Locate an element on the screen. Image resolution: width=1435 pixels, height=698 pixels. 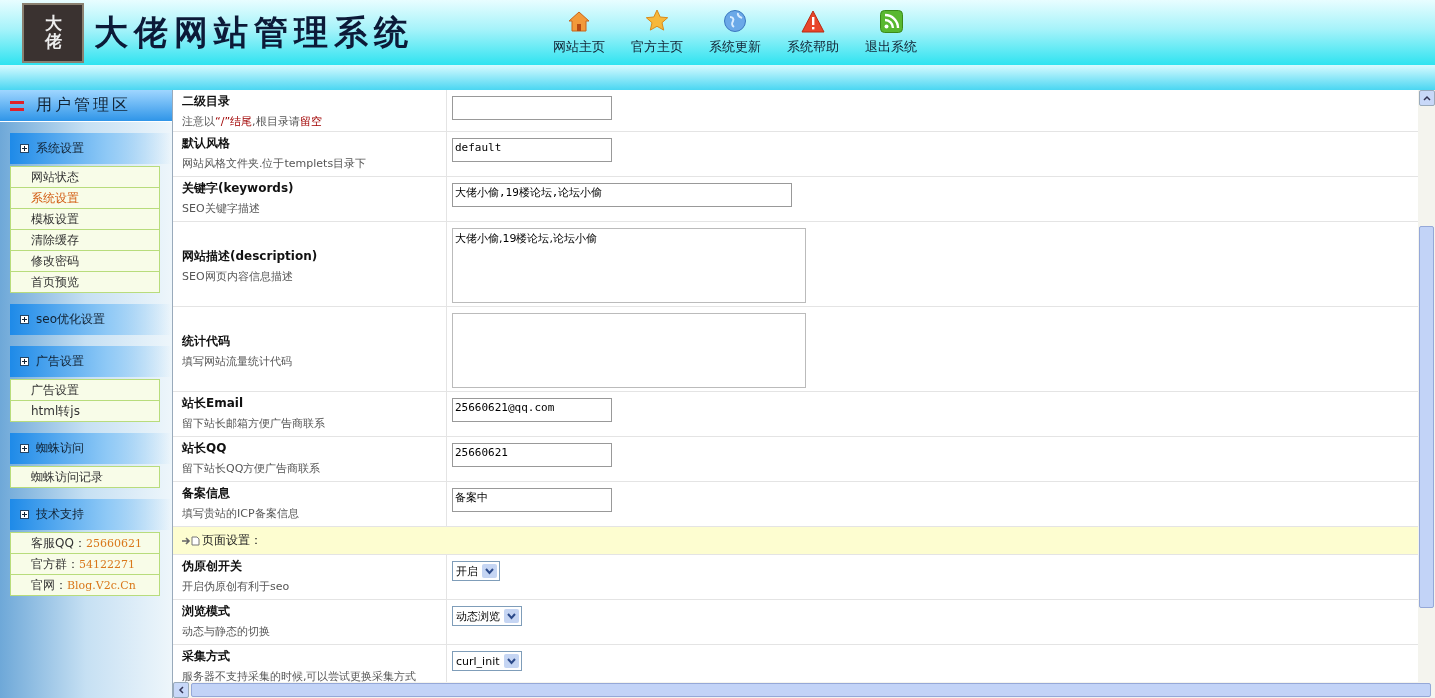
menu-group: 蜘蛛访问 is located at coordinates (91, 448).